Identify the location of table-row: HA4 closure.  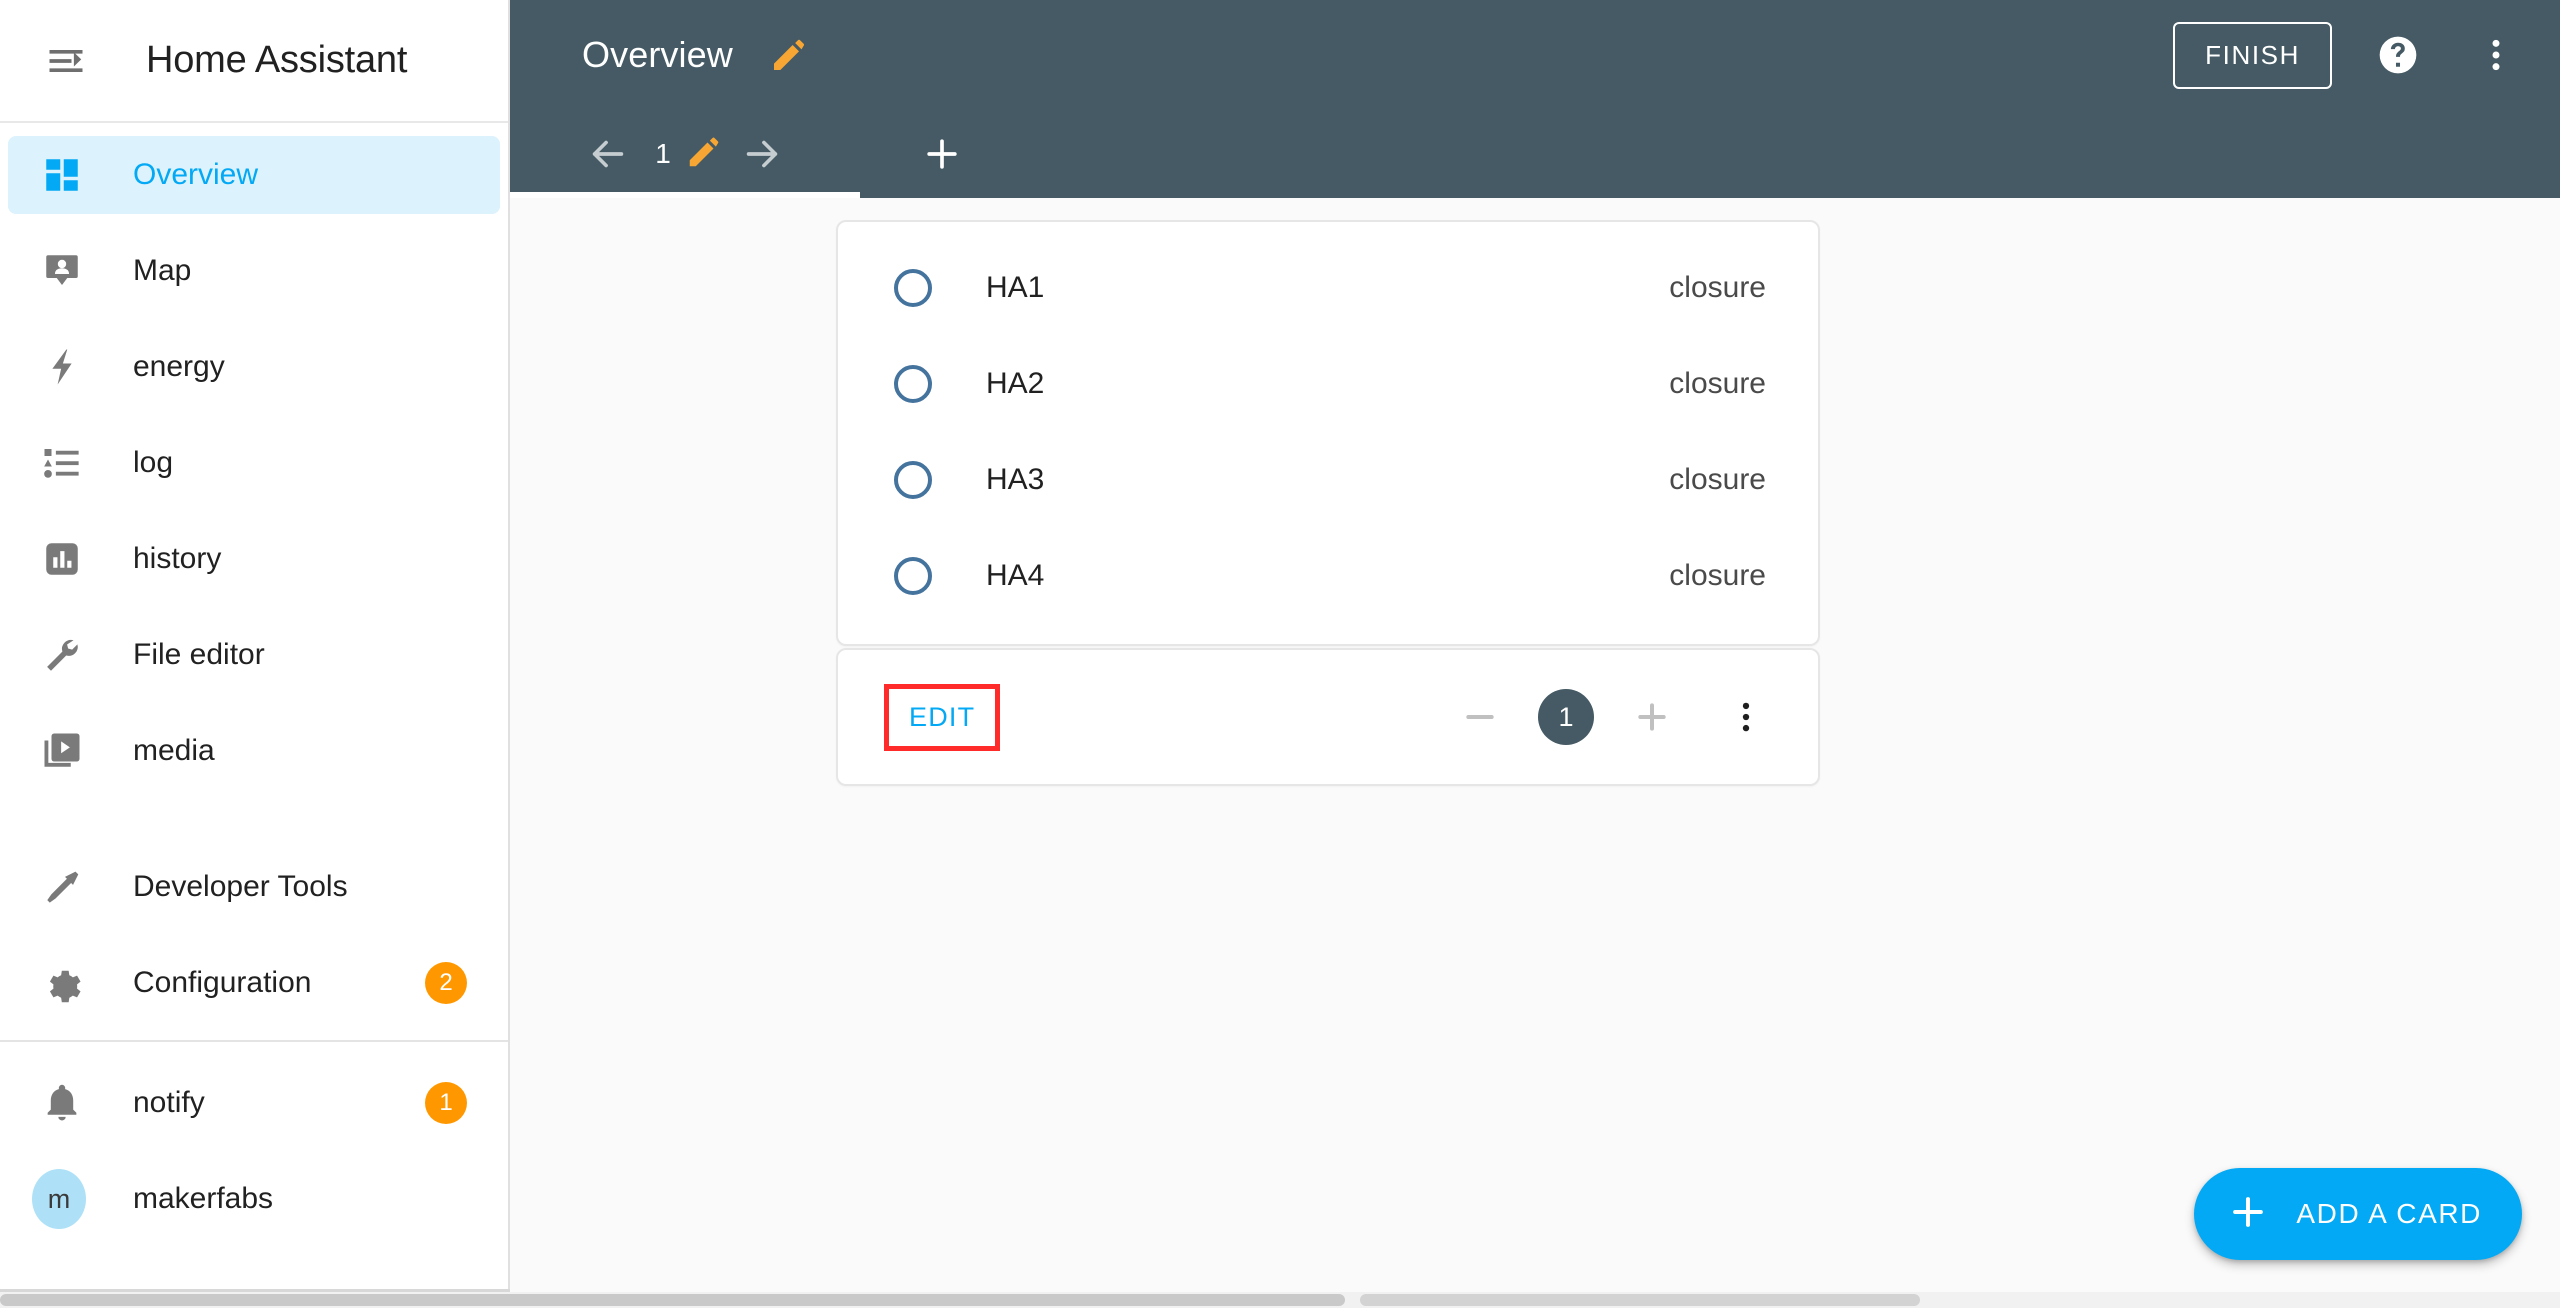
(1328, 576).